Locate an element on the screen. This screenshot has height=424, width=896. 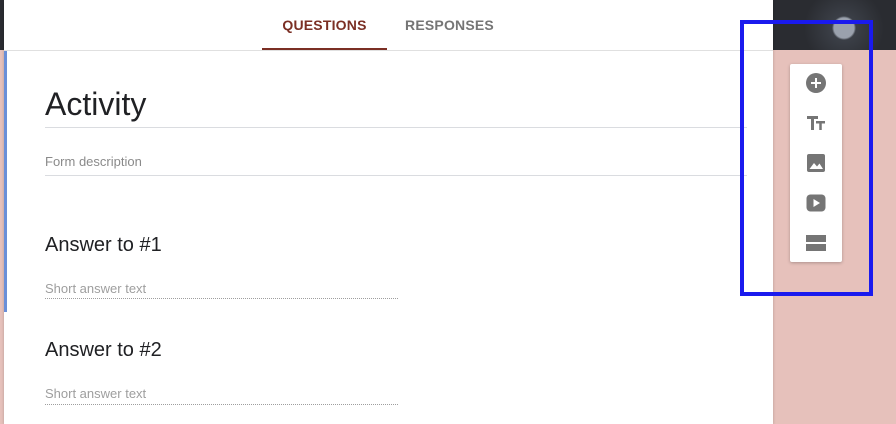
question-2-title: Answer to #2 is located at coordinates (345, 350).